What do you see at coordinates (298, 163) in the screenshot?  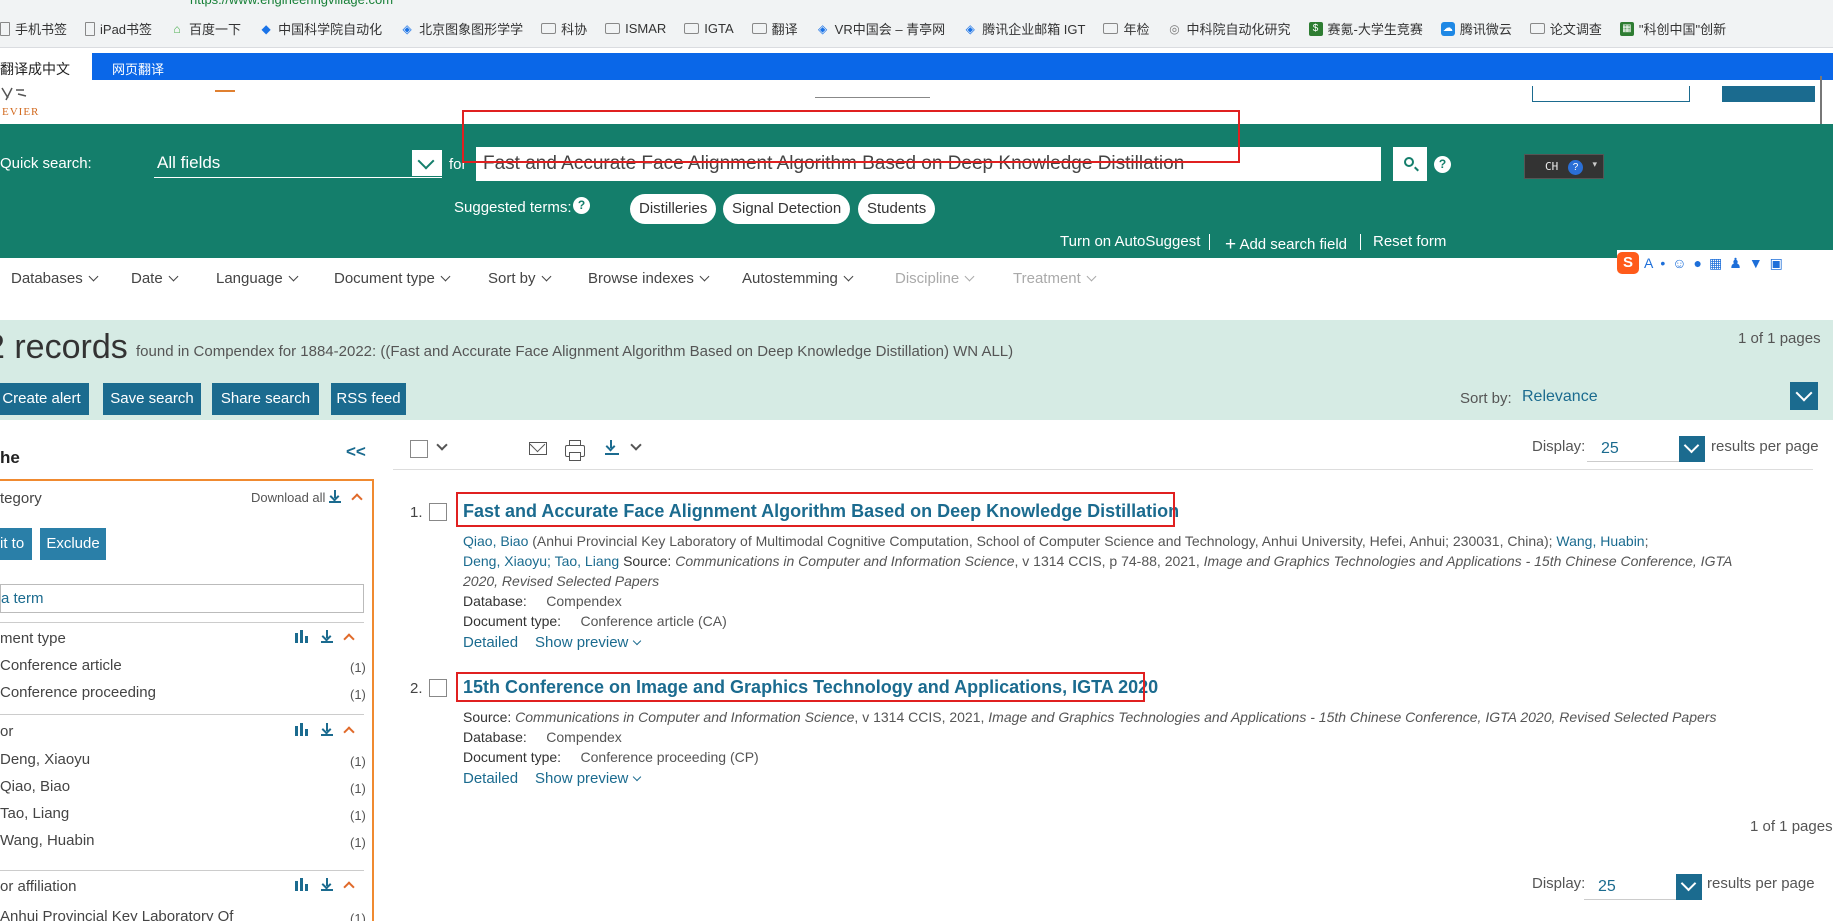 I see `search-field-select: All fields` at bounding box center [298, 163].